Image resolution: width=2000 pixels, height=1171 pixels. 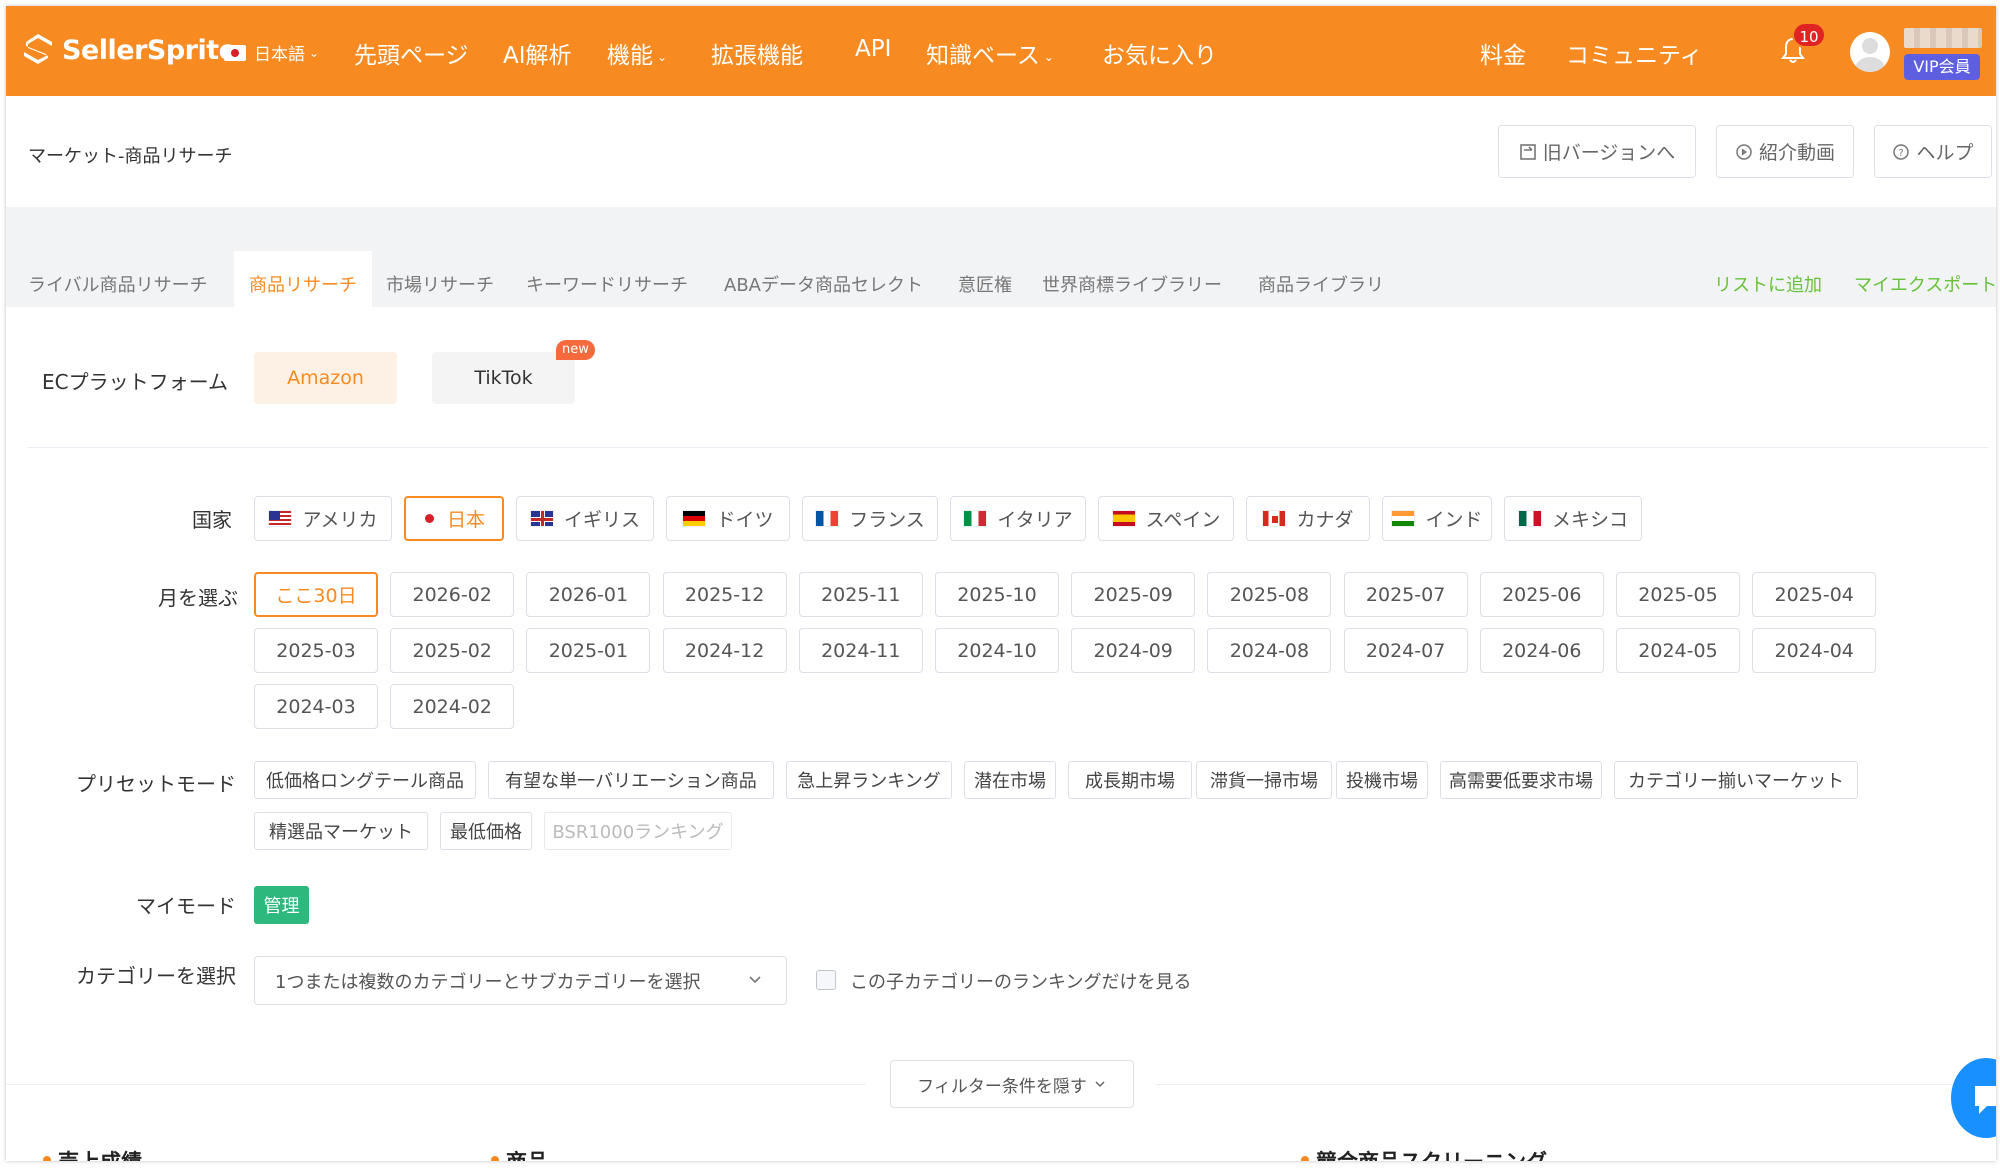 What do you see at coordinates (985, 284) in the screenshot?
I see `tab-design-rights: 意匠権` at bounding box center [985, 284].